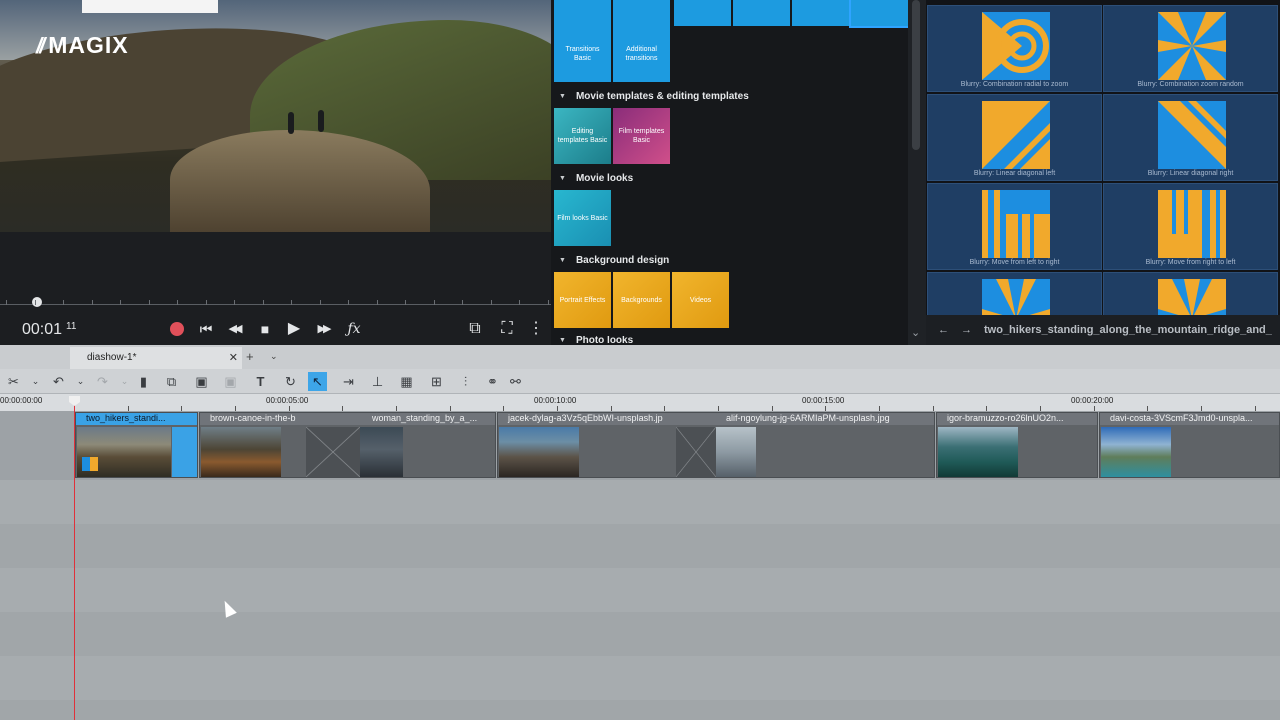 This screenshot has height=720, width=1280. What do you see at coordinates (507, 329) in the screenshot?
I see `fullscreen-icon: ⛶` at bounding box center [507, 329].